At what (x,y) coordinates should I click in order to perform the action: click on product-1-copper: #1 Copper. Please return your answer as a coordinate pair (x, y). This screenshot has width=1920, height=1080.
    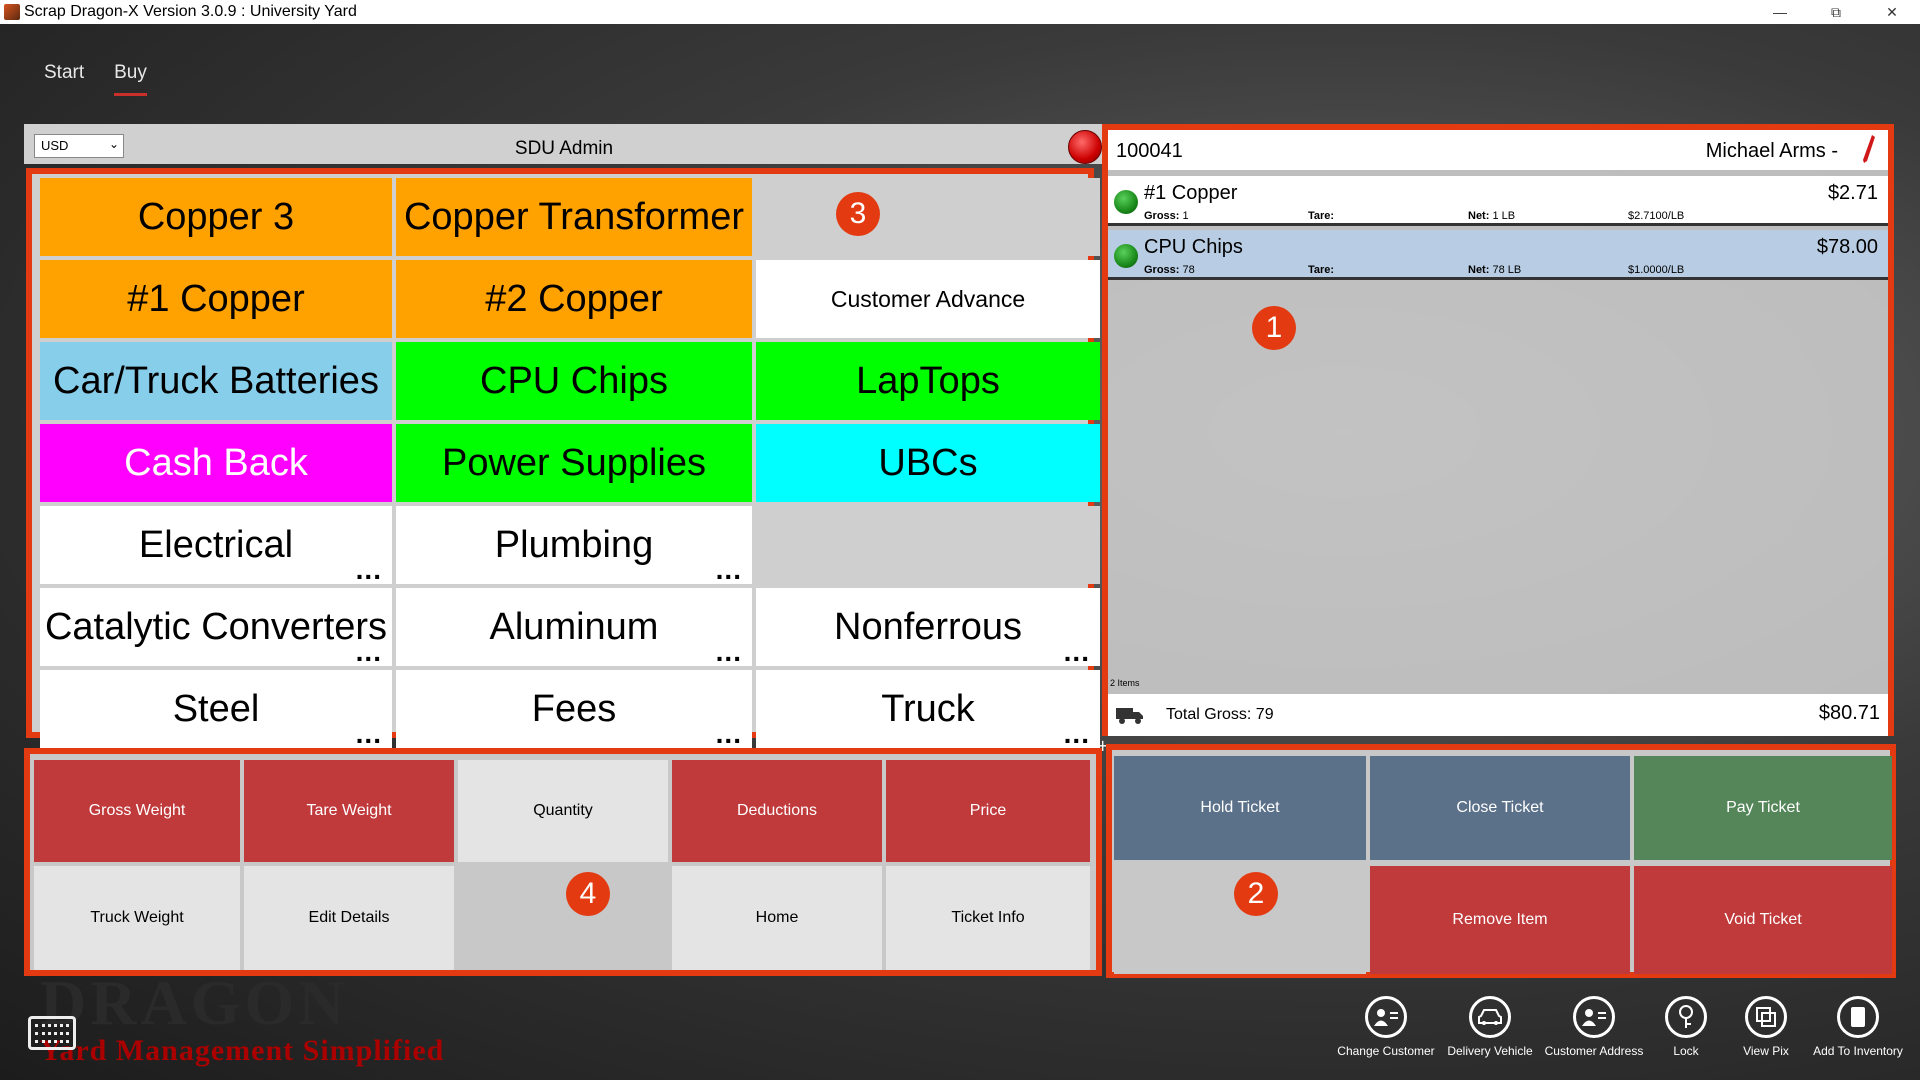
    Looking at the image, I should click on (216, 299).